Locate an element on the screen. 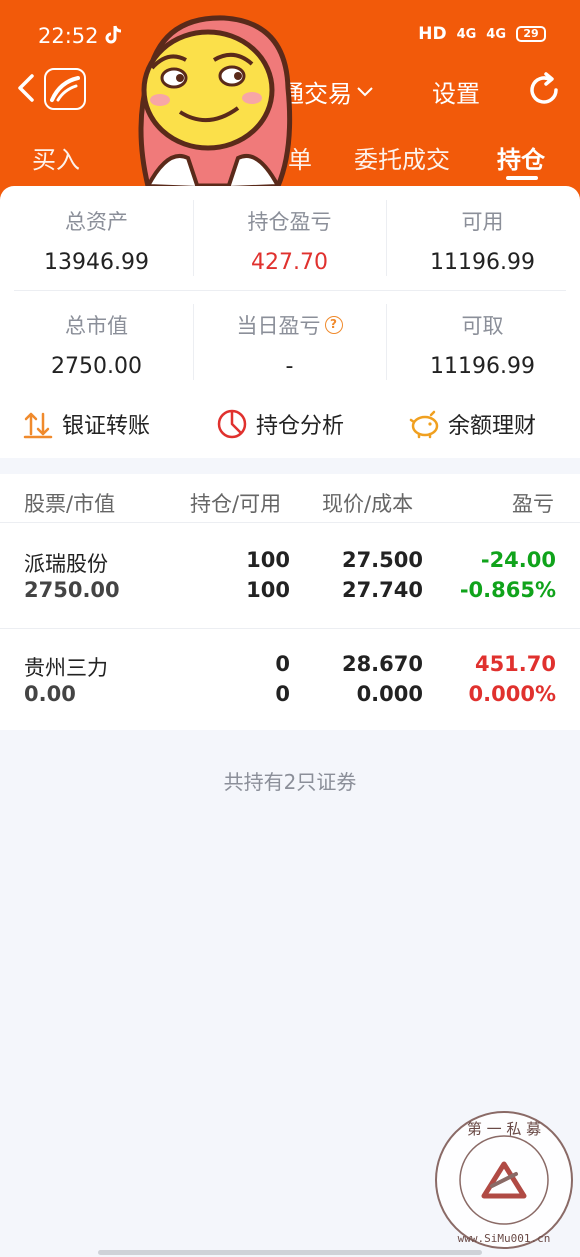 The image size is (580, 1257). daily-pnl-value: - is located at coordinates (289, 366).